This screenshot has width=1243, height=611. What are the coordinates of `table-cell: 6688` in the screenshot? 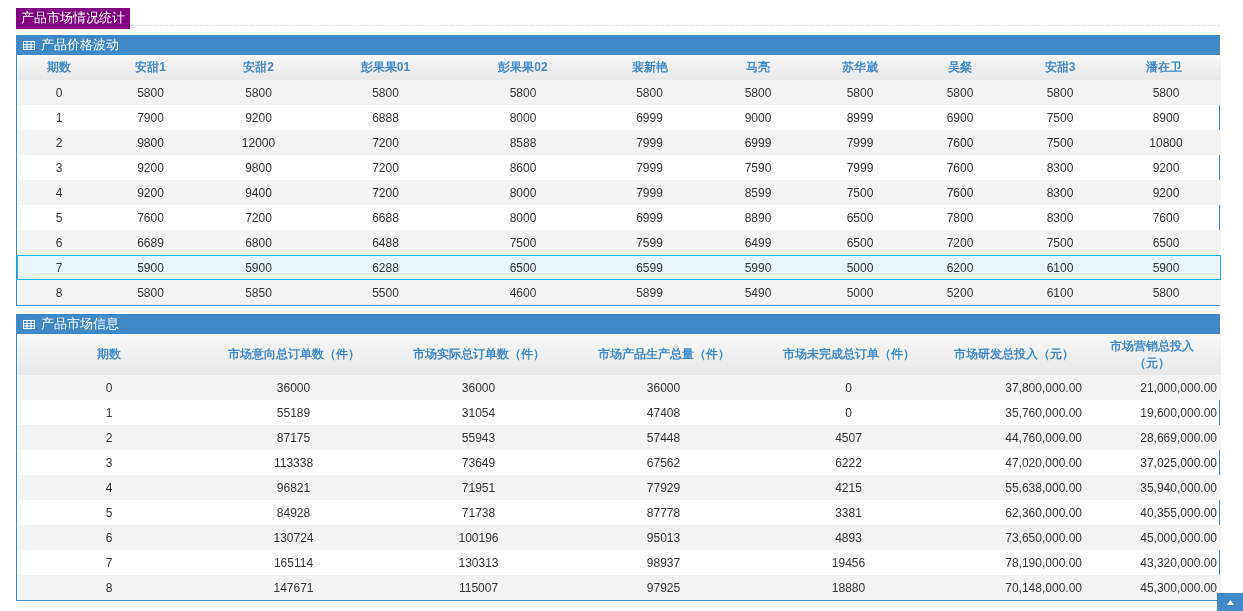 It's located at (385, 217).